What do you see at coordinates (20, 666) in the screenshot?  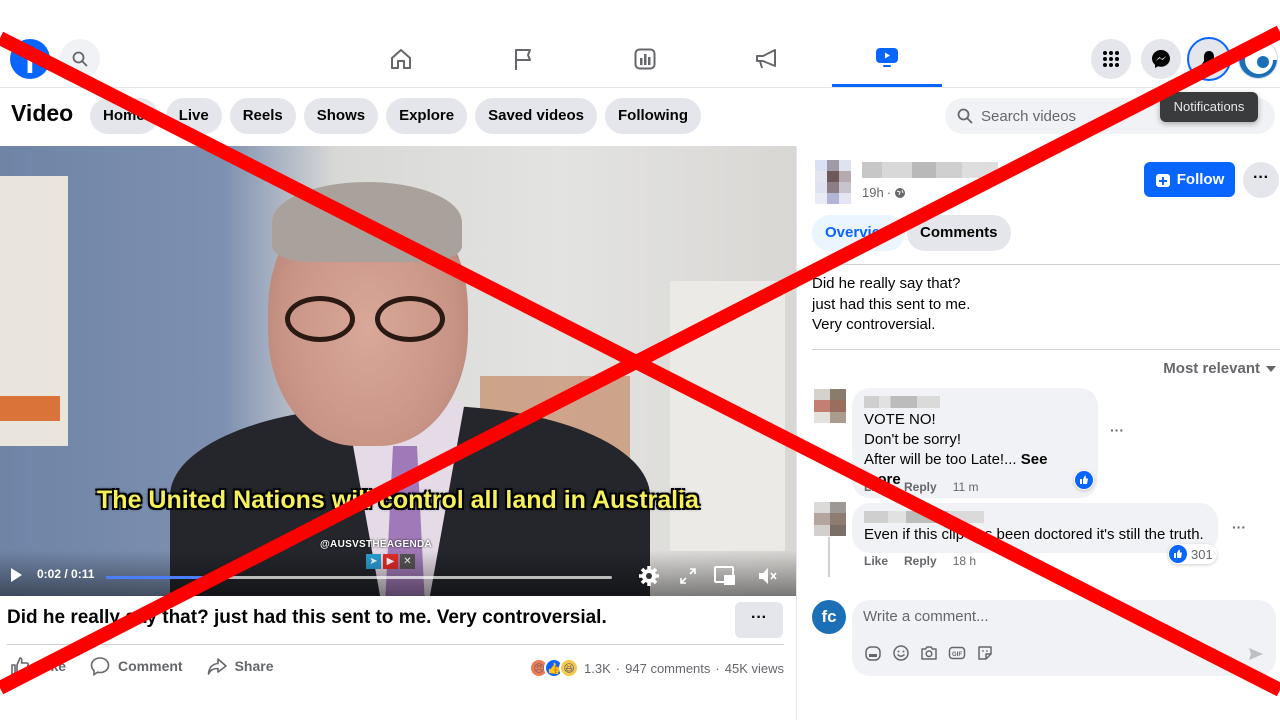 I see `thumbs-up-icon` at bounding box center [20, 666].